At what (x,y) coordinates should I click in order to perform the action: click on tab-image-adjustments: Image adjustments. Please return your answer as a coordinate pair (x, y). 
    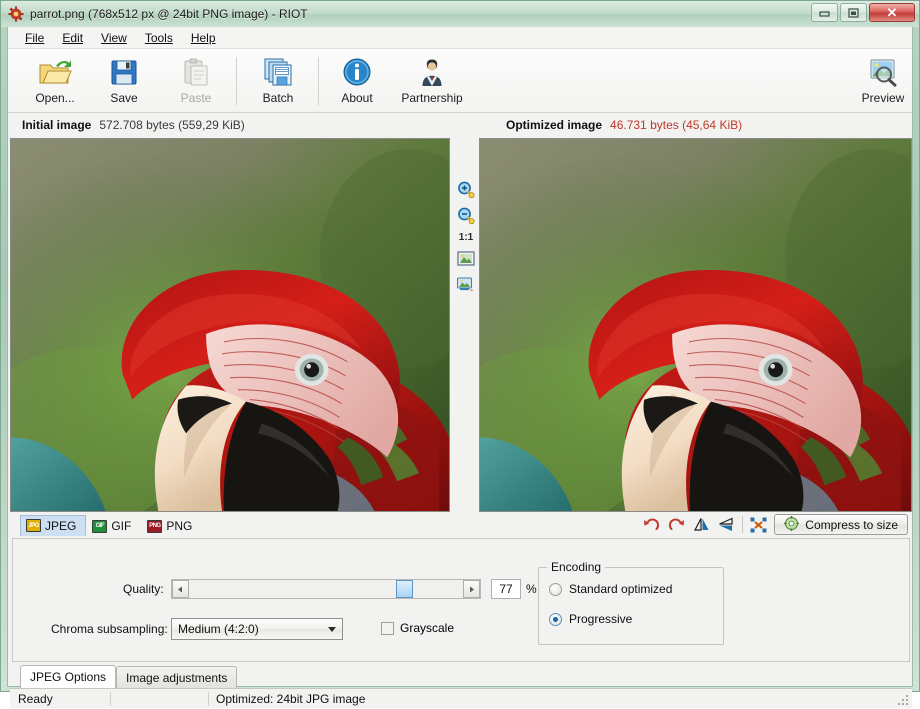
    Looking at the image, I should click on (177, 677).